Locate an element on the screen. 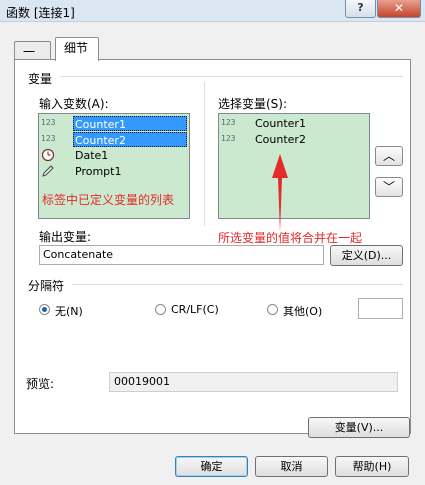 Image resolution: width=425 pixels, height=485 pixels. clock-icon is located at coordinates (49, 155).